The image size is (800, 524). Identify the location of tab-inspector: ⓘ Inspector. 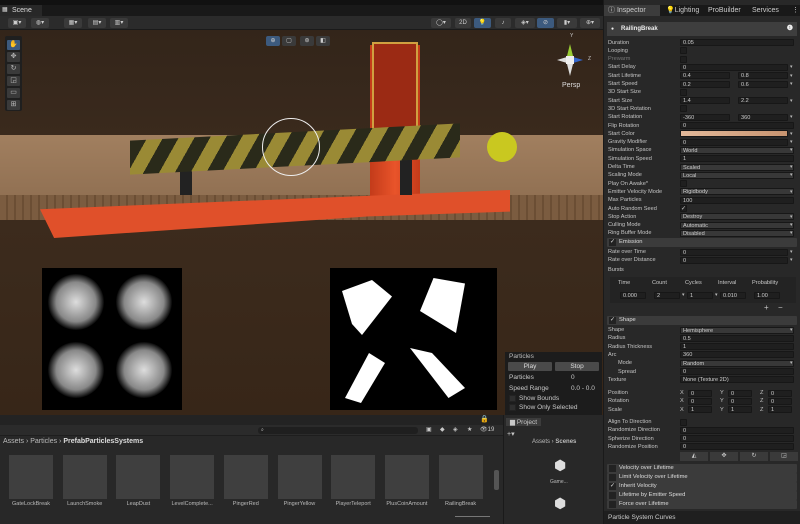
(632, 10).